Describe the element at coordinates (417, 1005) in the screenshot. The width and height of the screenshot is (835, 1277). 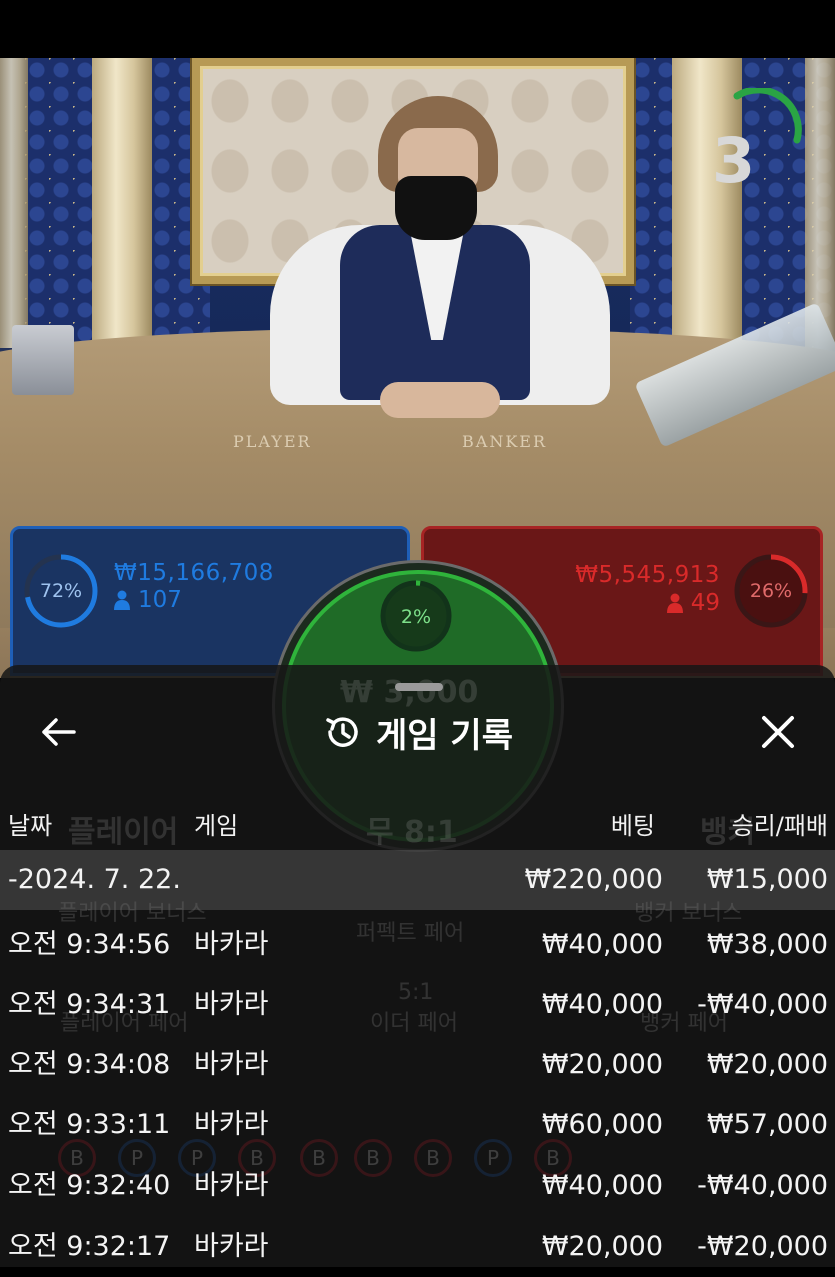
I see `history-row: 오전 9:34:31 바카라 ₩40,000 -₩40,000` at that location.